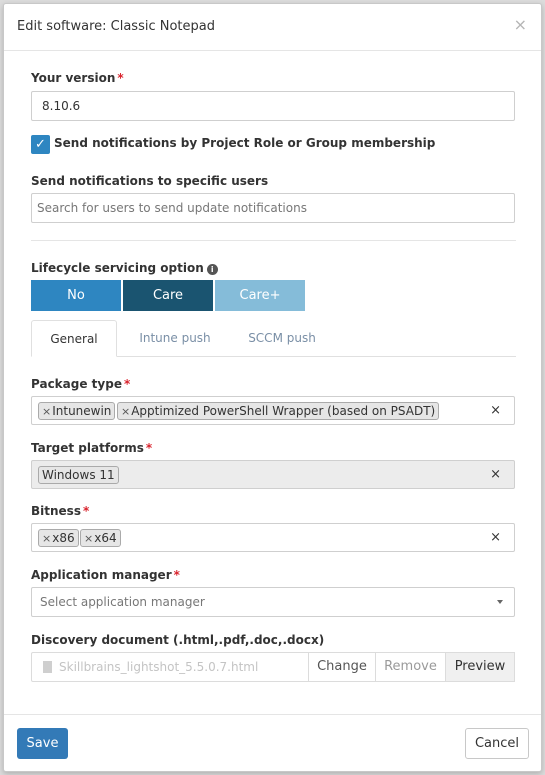 The height and width of the screenshot is (775, 545). Describe the element at coordinates (260, 295) in the screenshot. I see `lifecycle-option-care-plus: Care+` at that location.